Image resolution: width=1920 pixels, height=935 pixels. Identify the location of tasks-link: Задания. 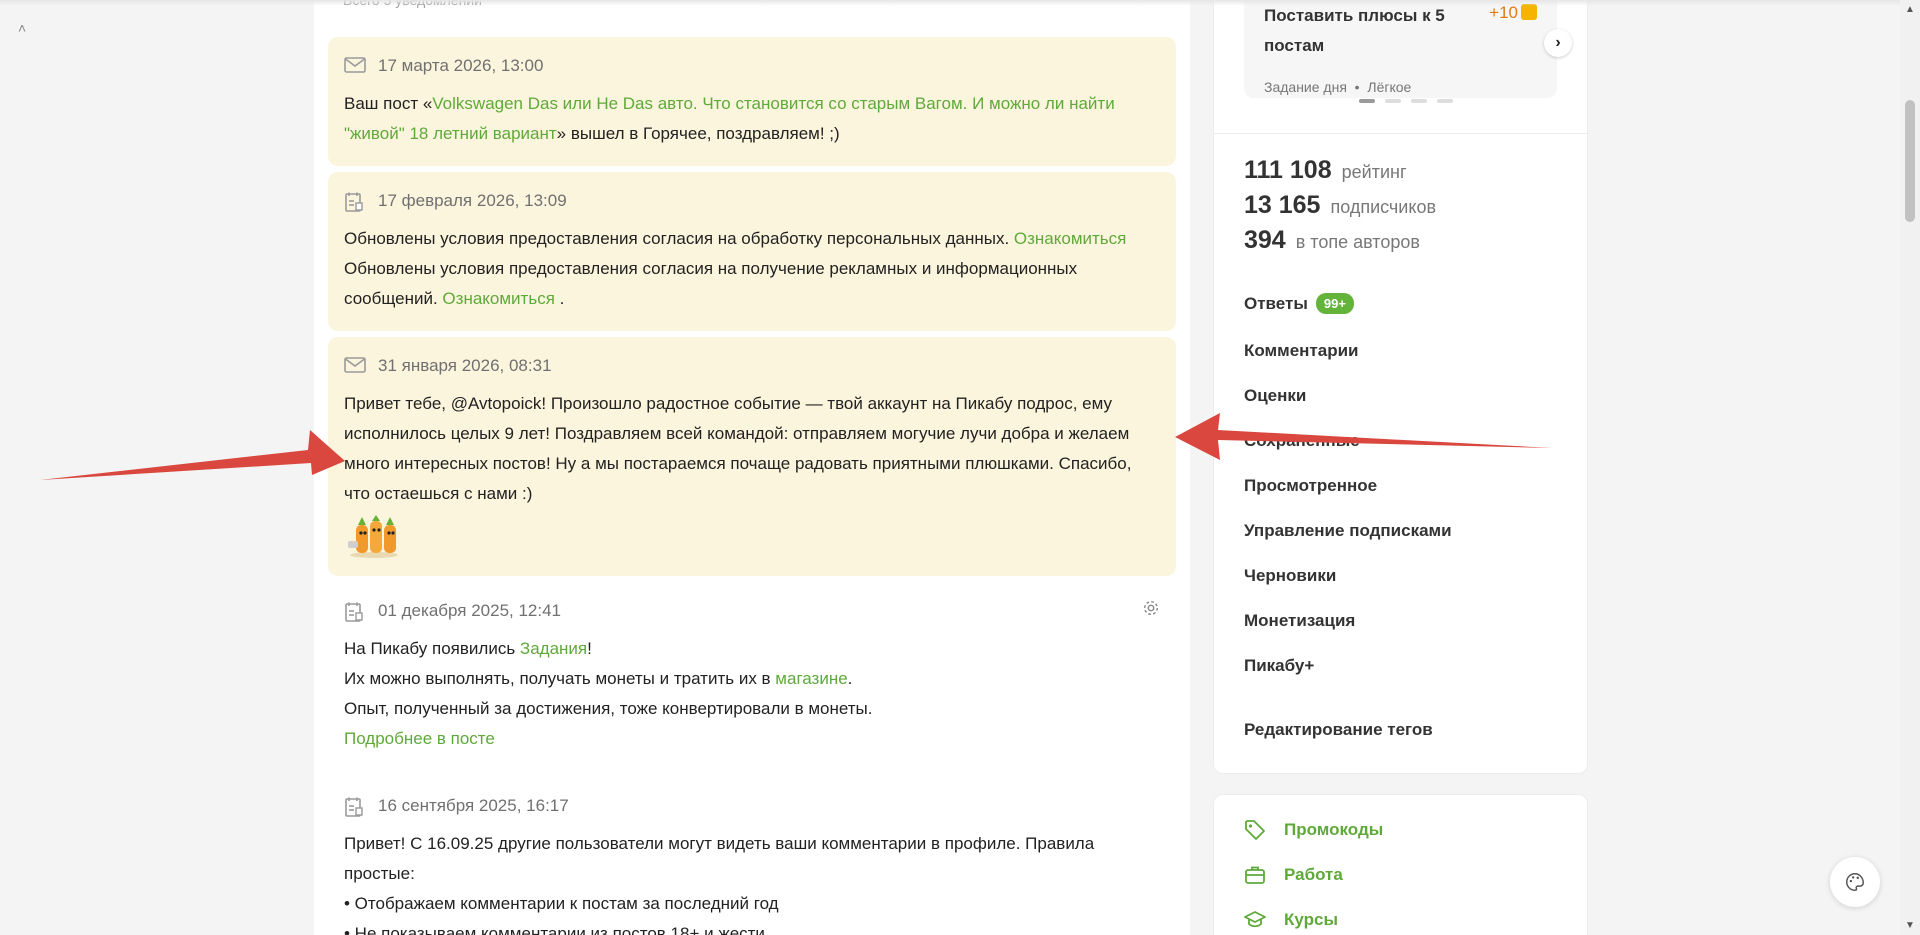
(553, 648).